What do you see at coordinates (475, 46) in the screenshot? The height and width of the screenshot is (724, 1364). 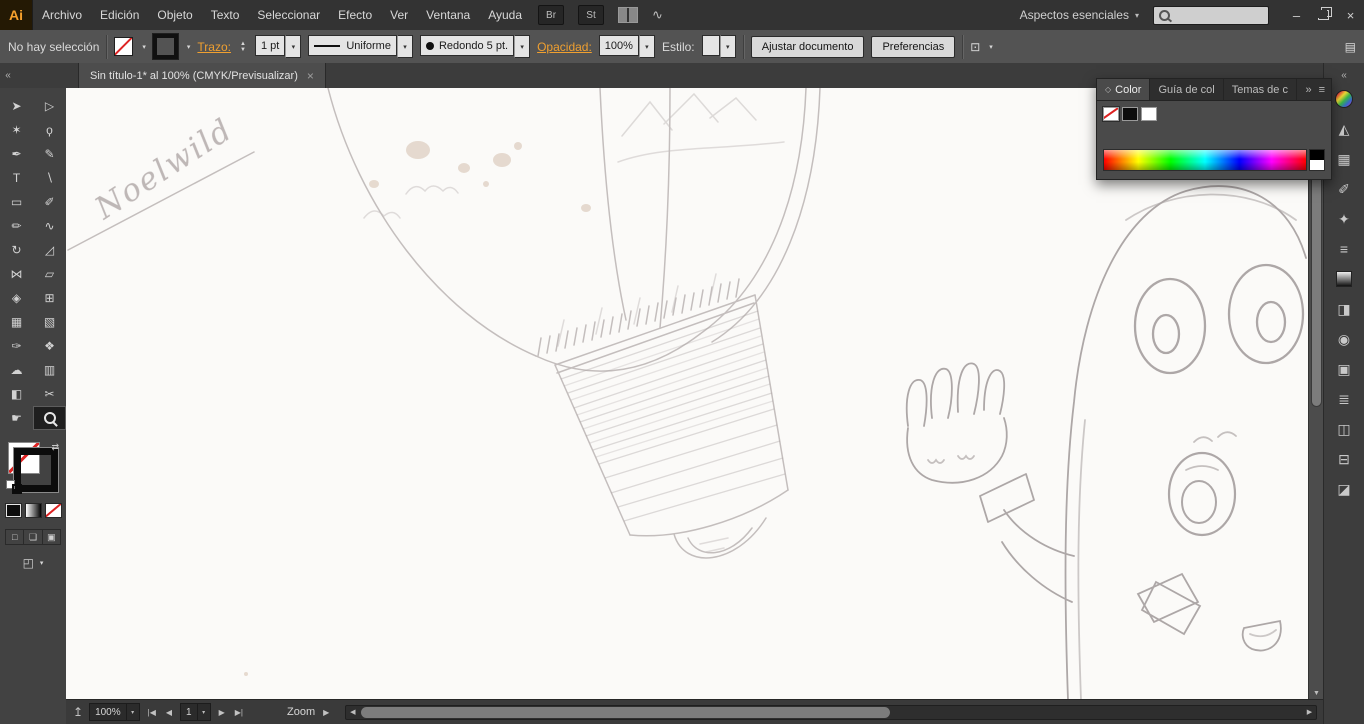 I see `brush-definition-combo: Redondo 5 pt. ▾` at bounding box center [475, 46].